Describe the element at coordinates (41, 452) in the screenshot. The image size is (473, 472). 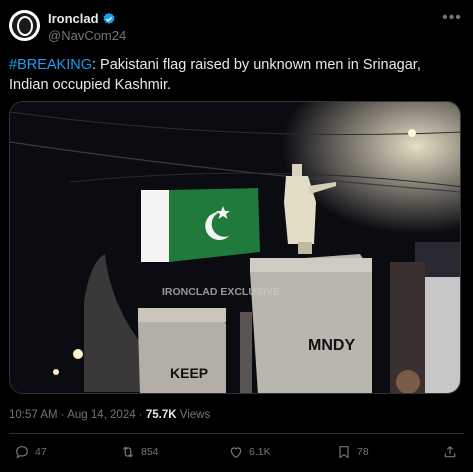
I see `reply-count: 47` at that location.